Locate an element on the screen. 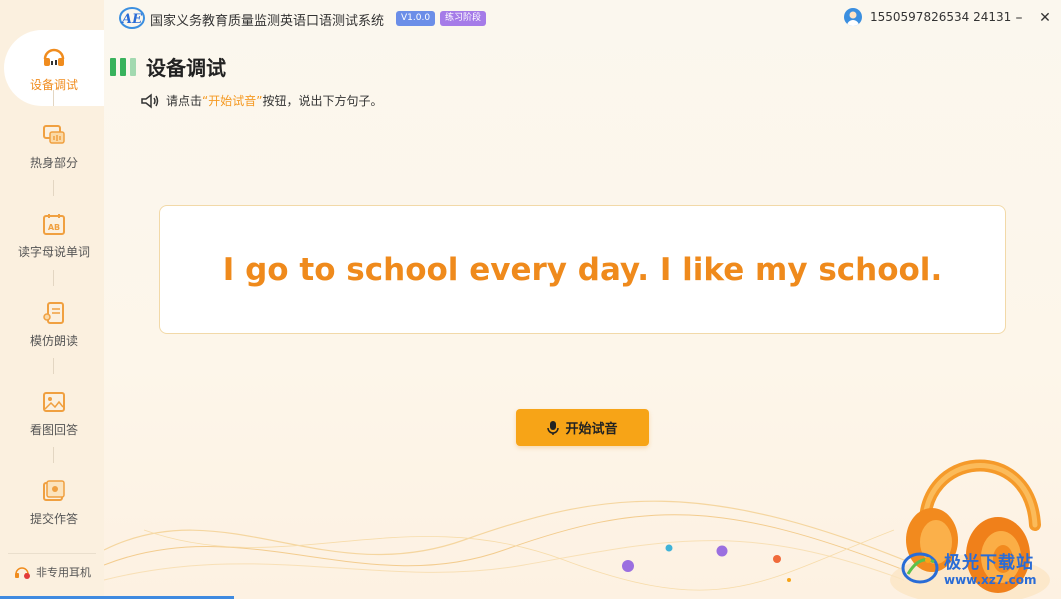  instruction-prefix: 请点击 is located at coordinates (184, 101).